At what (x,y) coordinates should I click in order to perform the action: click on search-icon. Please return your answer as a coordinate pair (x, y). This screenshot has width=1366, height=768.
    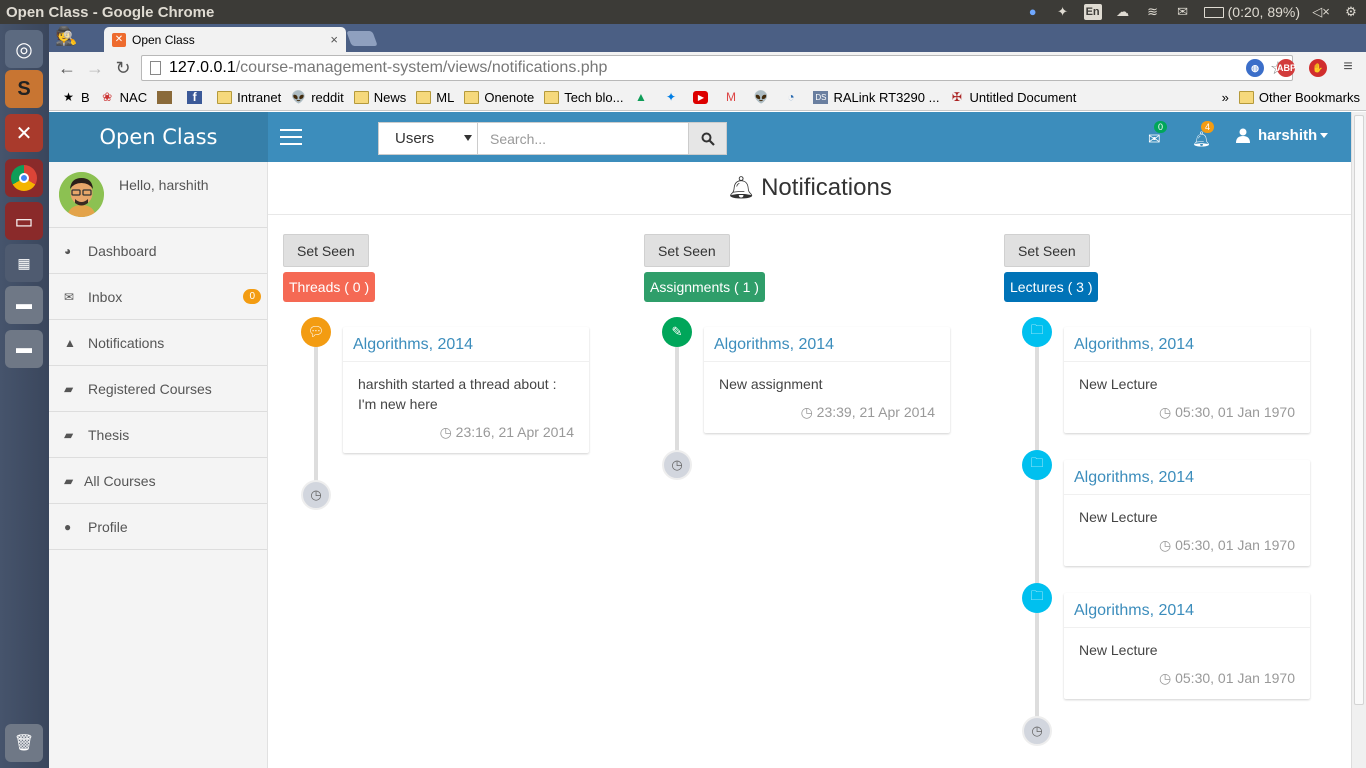
    Looking at the image, I should click on (708, 139).